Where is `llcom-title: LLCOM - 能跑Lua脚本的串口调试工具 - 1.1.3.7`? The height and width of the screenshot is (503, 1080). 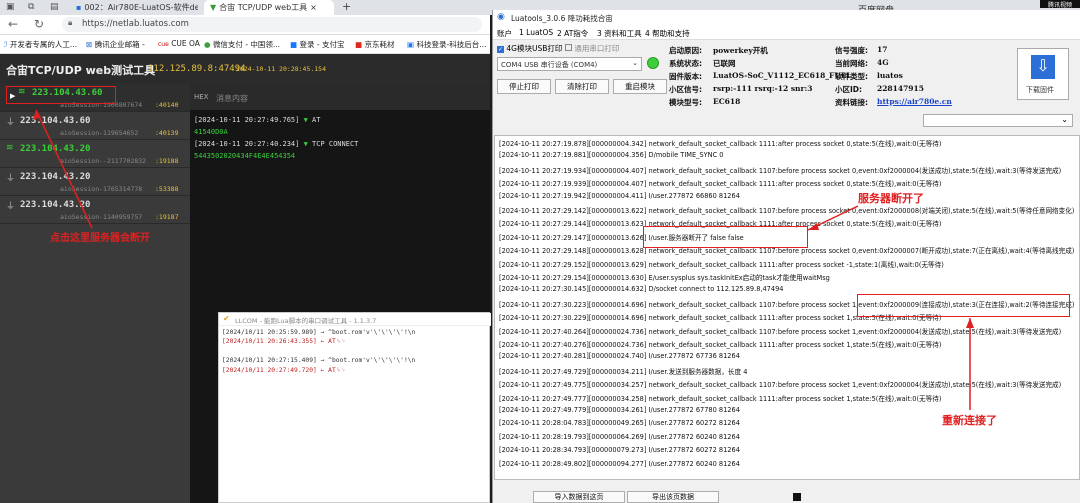
llcom-title: LLCOM - 能跑Lua脚本的串口调试工具 - 1.1.3.7 is located at coordinates (306, 321).